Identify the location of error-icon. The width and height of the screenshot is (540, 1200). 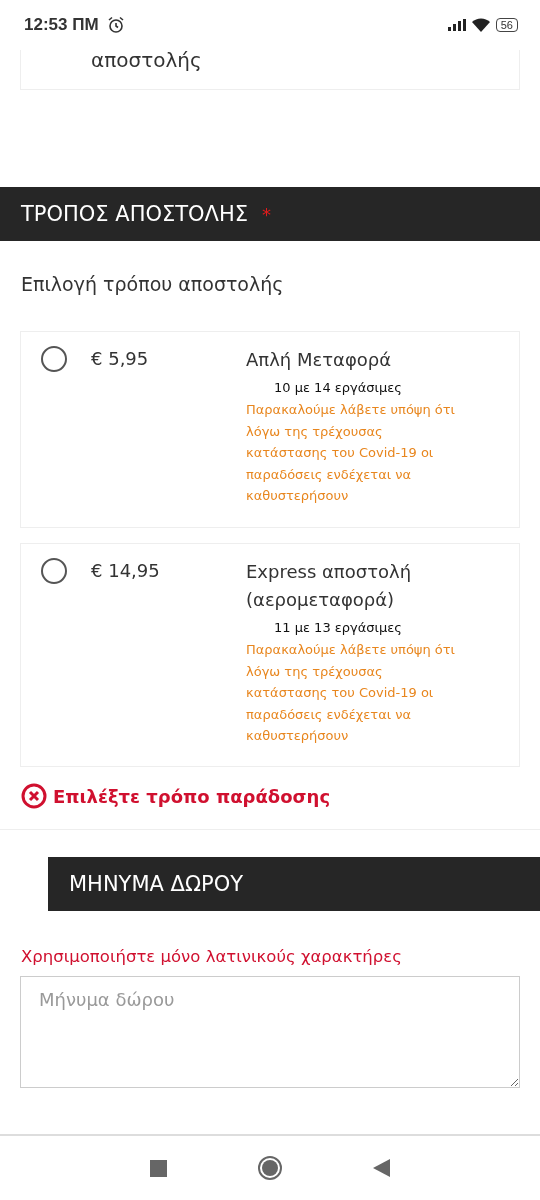
(34, 796).